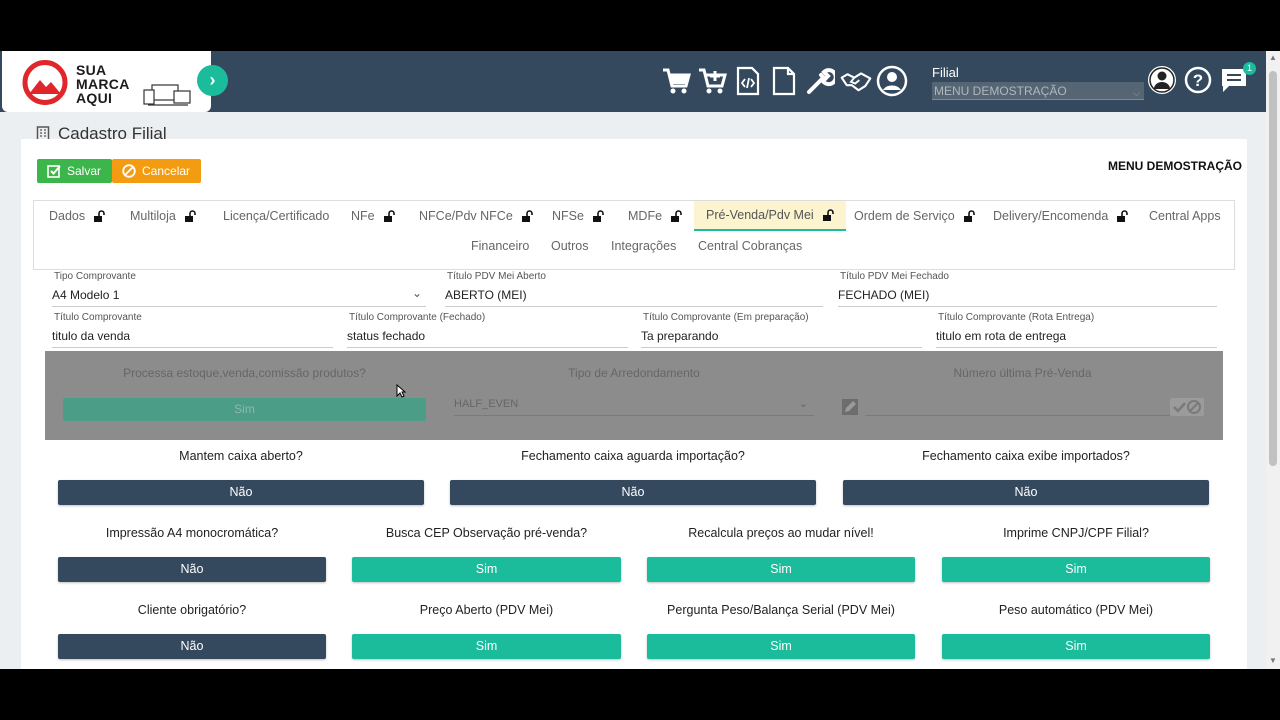  I want to click on arredondamento-select: HALF_EVEN ⌄, so click(634, 407).